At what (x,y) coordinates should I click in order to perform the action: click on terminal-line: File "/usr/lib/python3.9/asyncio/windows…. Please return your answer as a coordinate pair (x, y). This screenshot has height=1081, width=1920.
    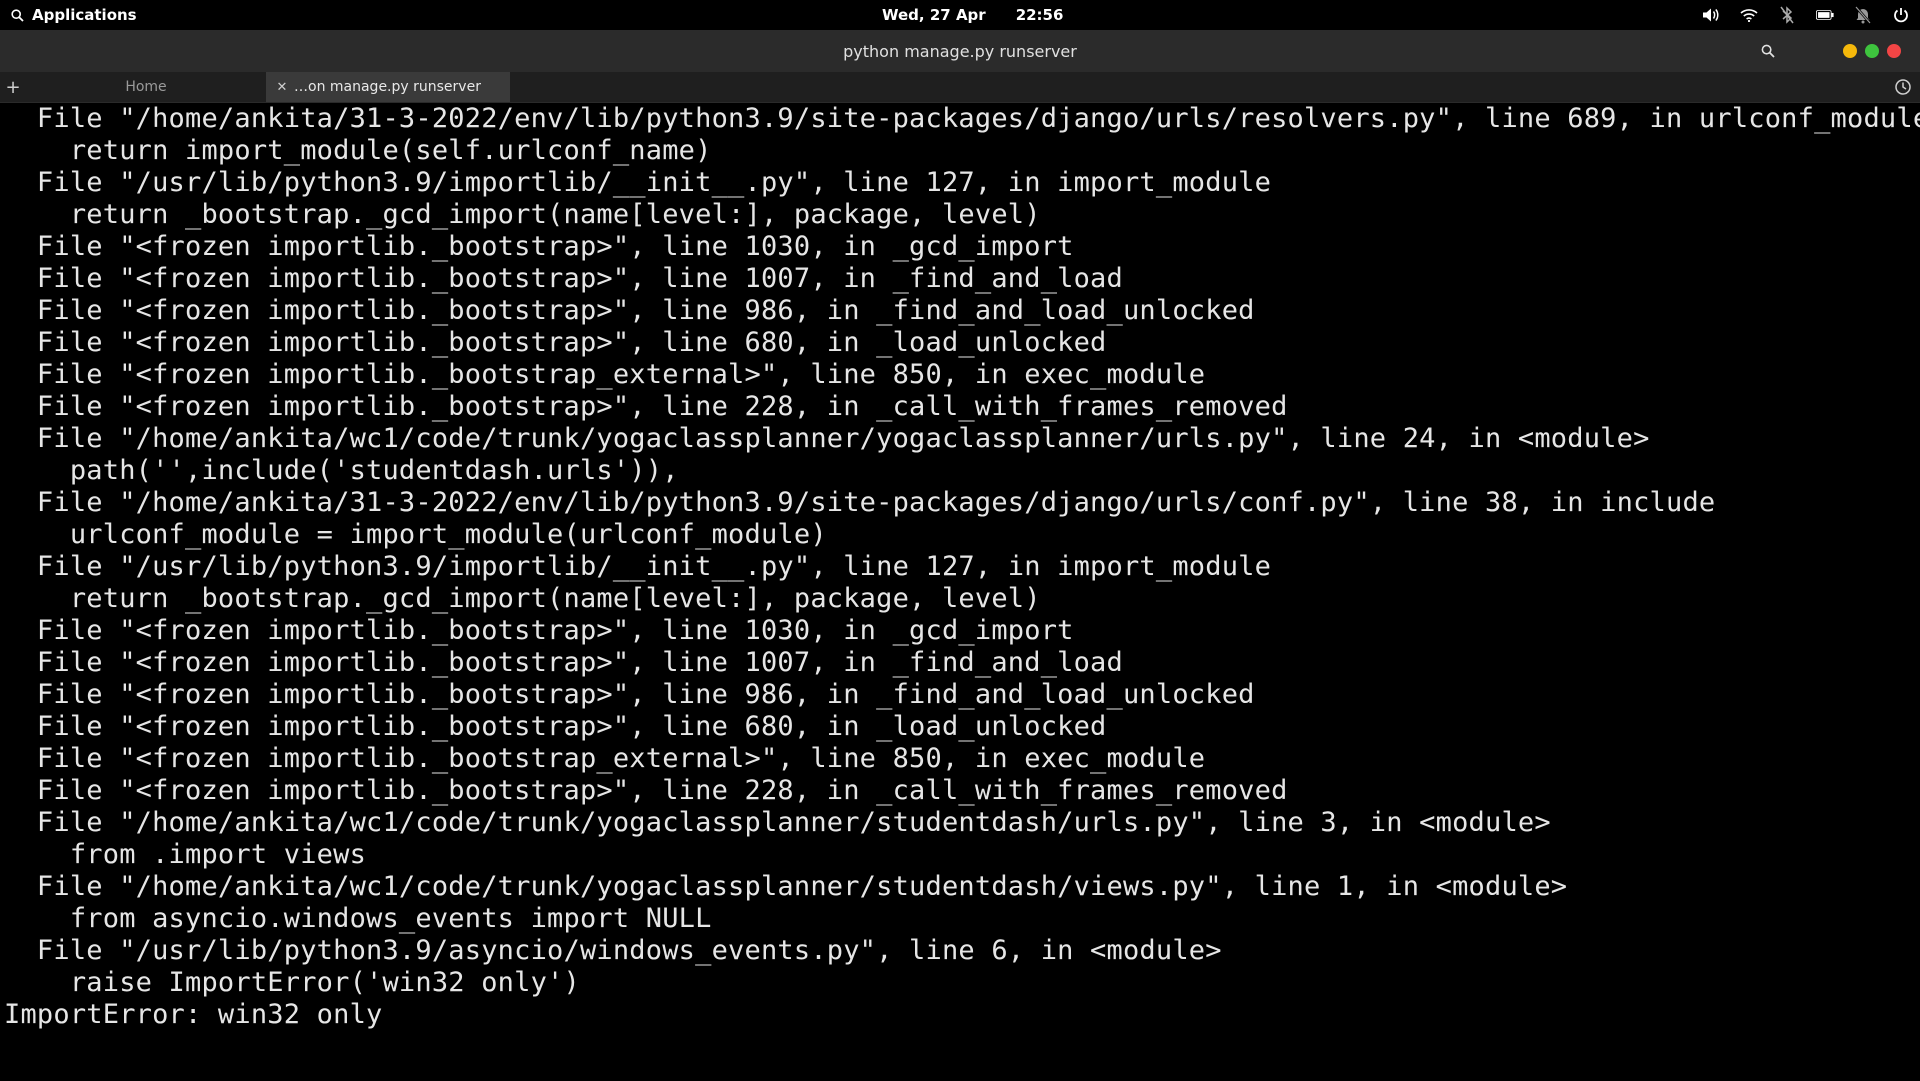
    Looking at the image, I should click on (613, 950).